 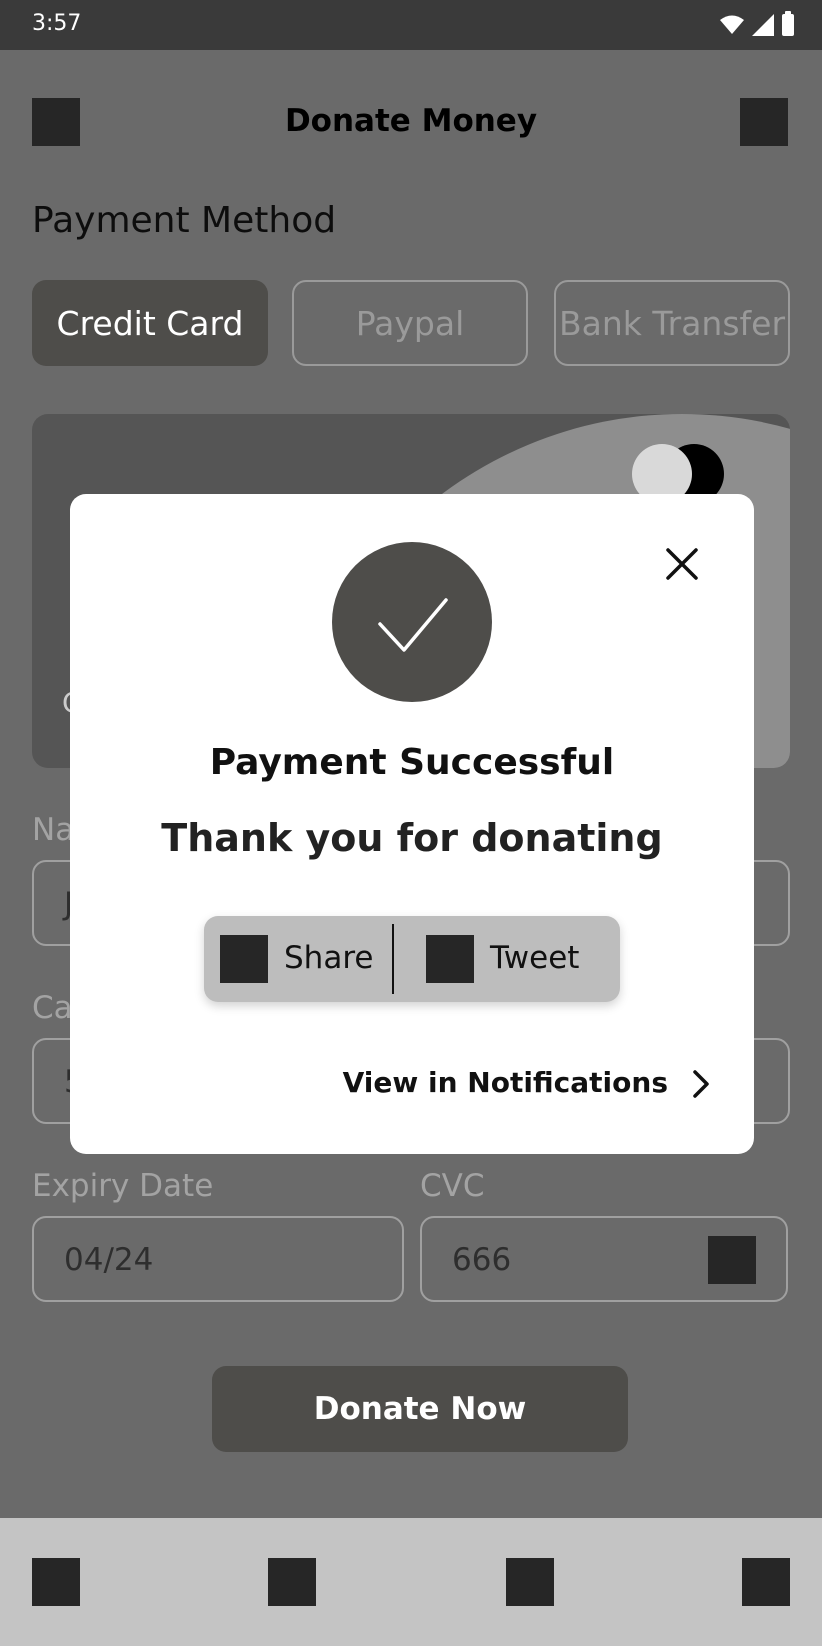 I want to click on paypal-tab: Paypal, so click(x=410, y=323).